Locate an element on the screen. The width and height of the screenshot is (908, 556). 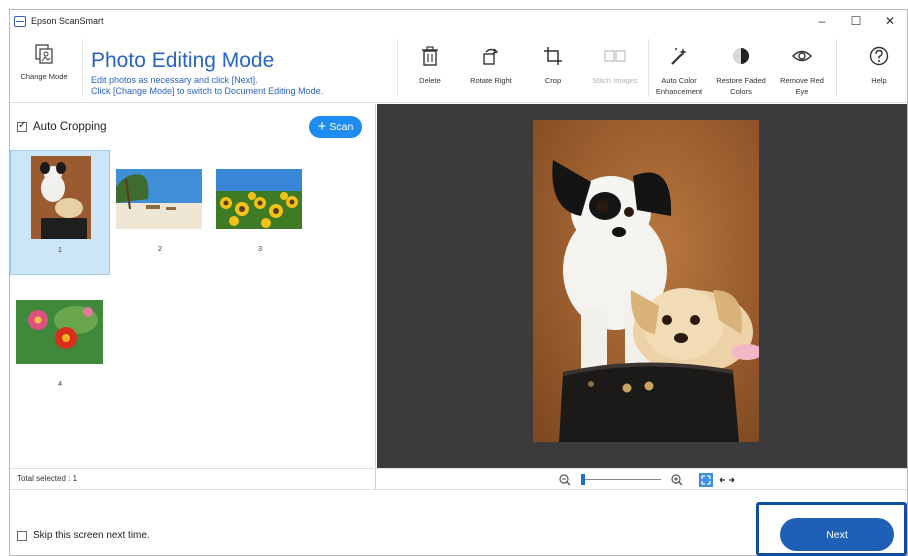
restore-faded-colors-button: Restore Faded Colors is located at coordinates (741, 68).